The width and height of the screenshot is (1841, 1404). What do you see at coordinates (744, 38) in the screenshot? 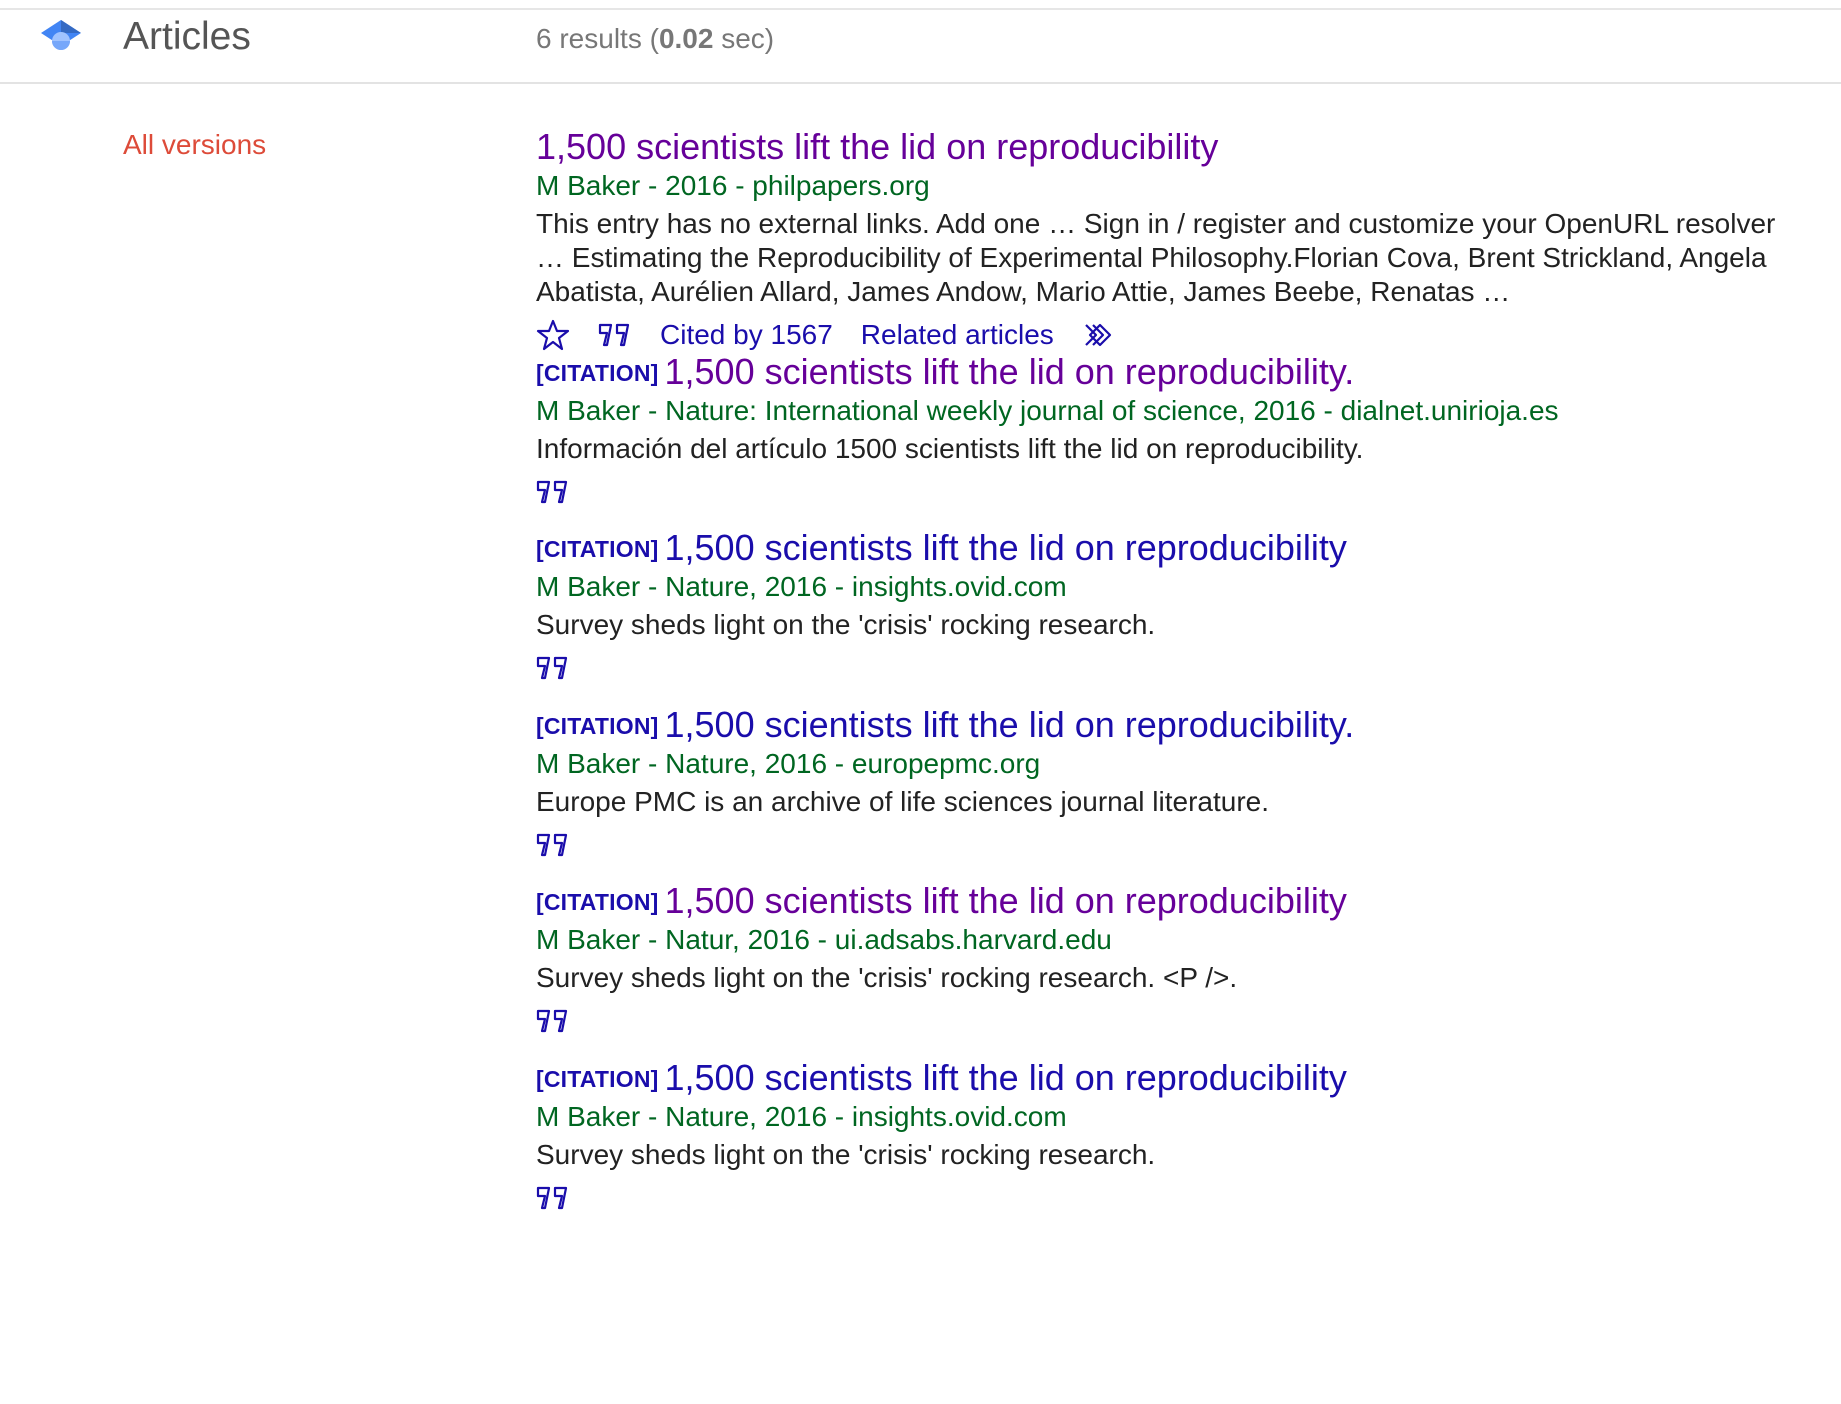
I see `result-stats-suffix: sec)` at bounding box center [744, 38].